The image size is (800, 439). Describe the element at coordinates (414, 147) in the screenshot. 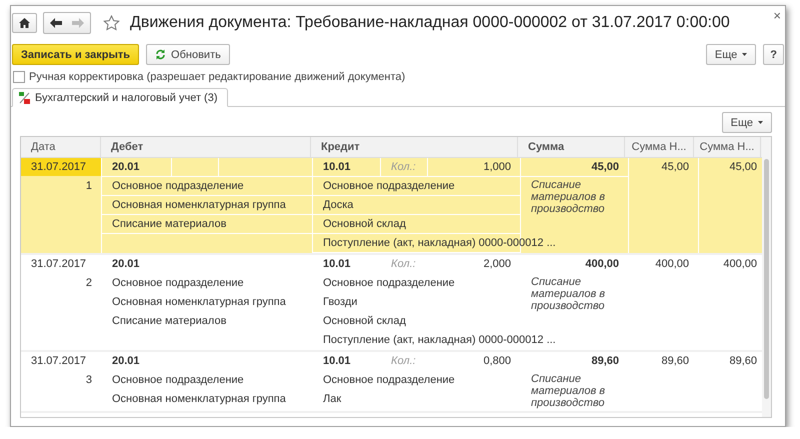

I see `column-header: Кредит` at that location.